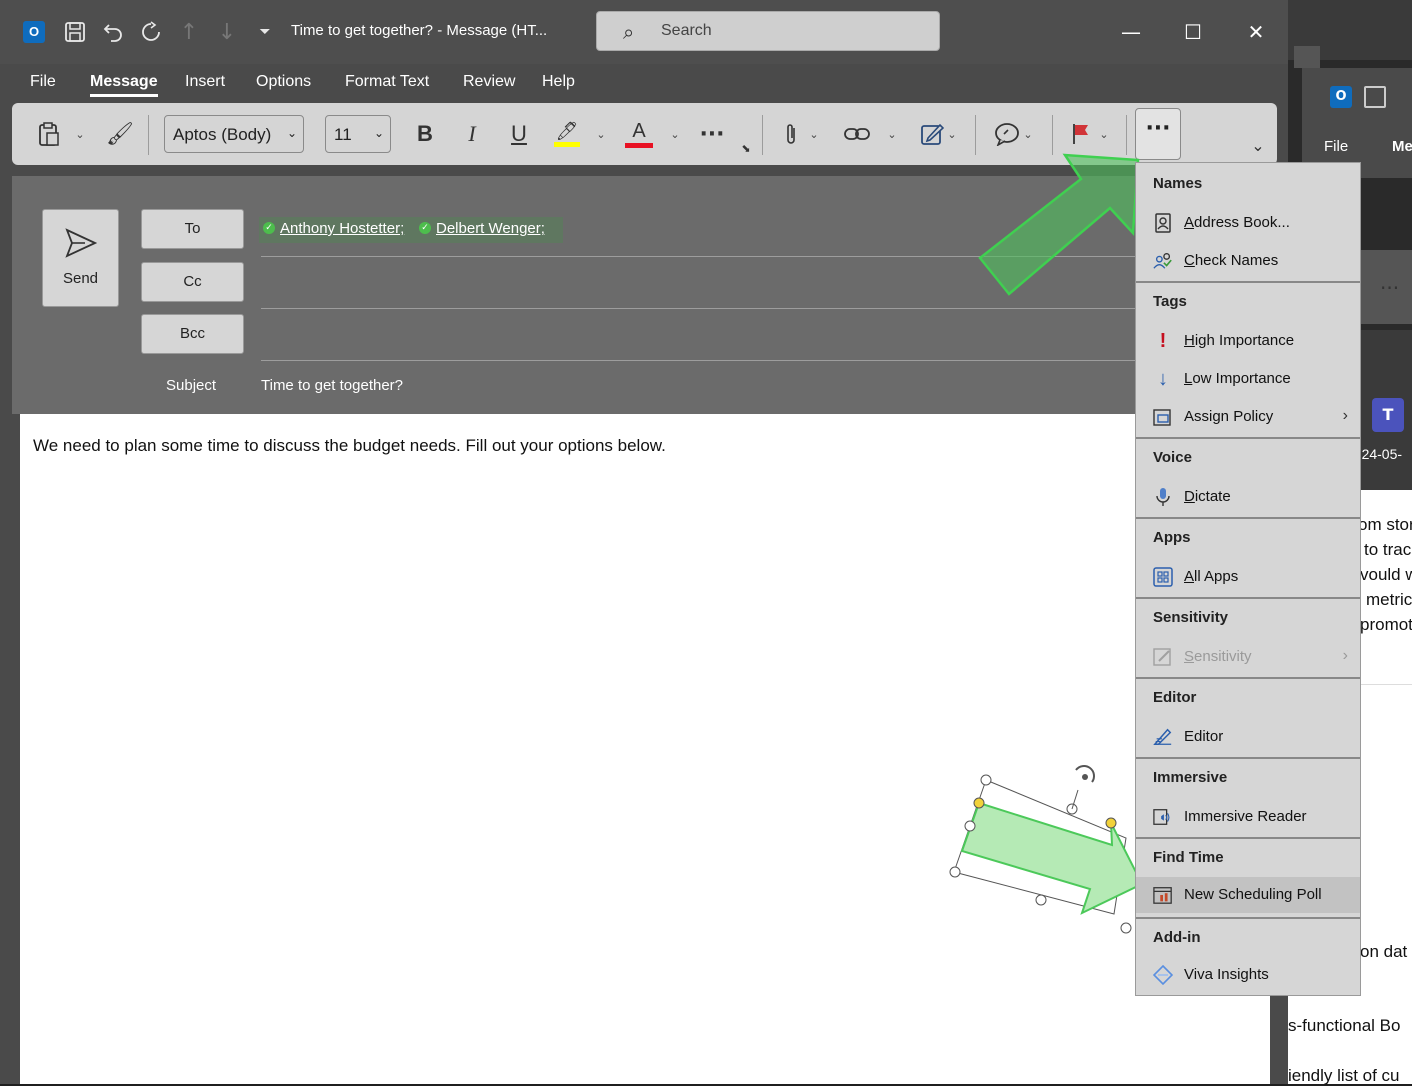 The width and height of the screenshot is (1412, 1086). Describe the element at coordinates (411, 230) in the screenshot. I see `to-field: ✓ Anthony Hostetter; ✓ Delbert Wenger;` at that location.